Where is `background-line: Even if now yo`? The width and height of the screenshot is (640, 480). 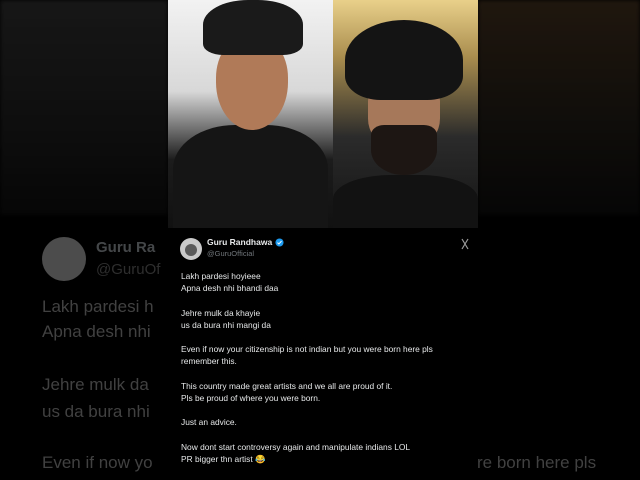 background-line: Even if now yo is located at coordinates (97, 462).